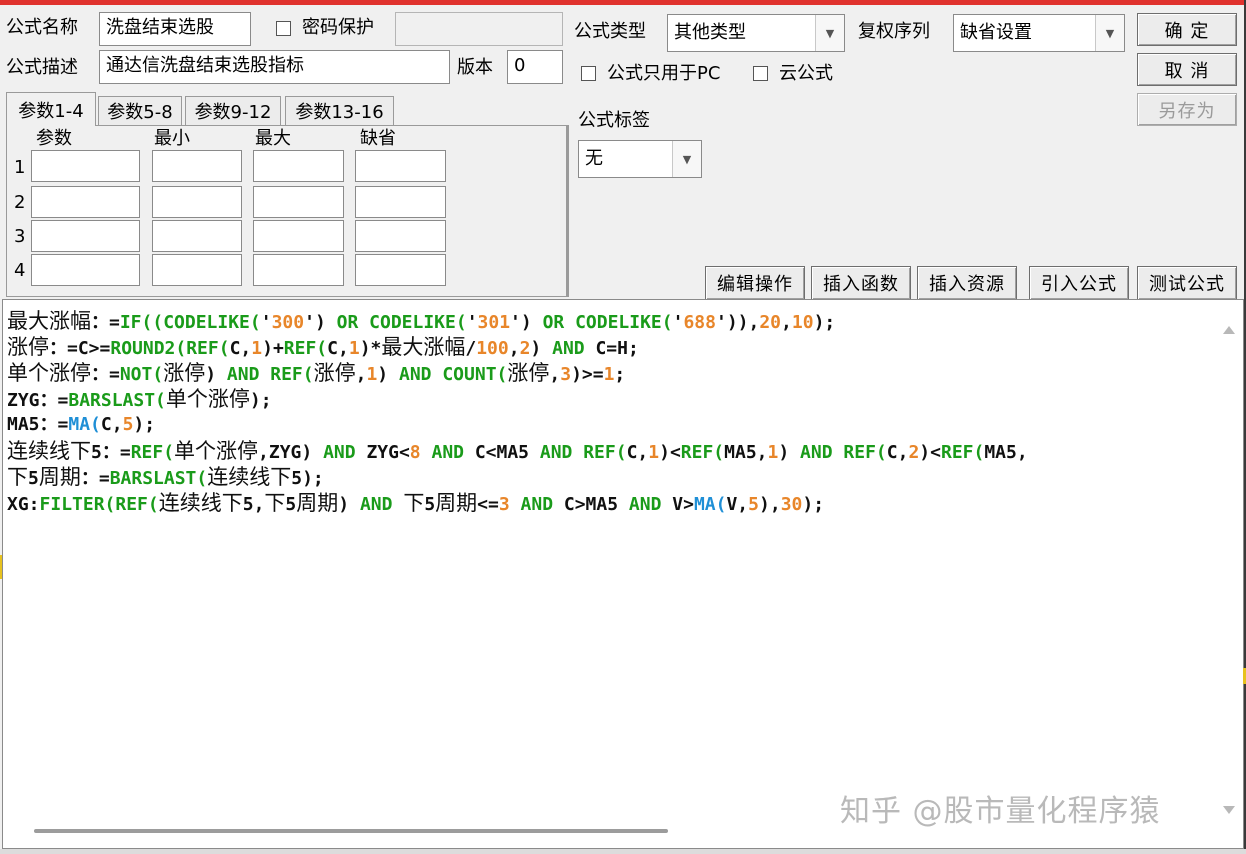  I want to click on rights-series-select: 缺省设置 ▼, so click(1039, 33).